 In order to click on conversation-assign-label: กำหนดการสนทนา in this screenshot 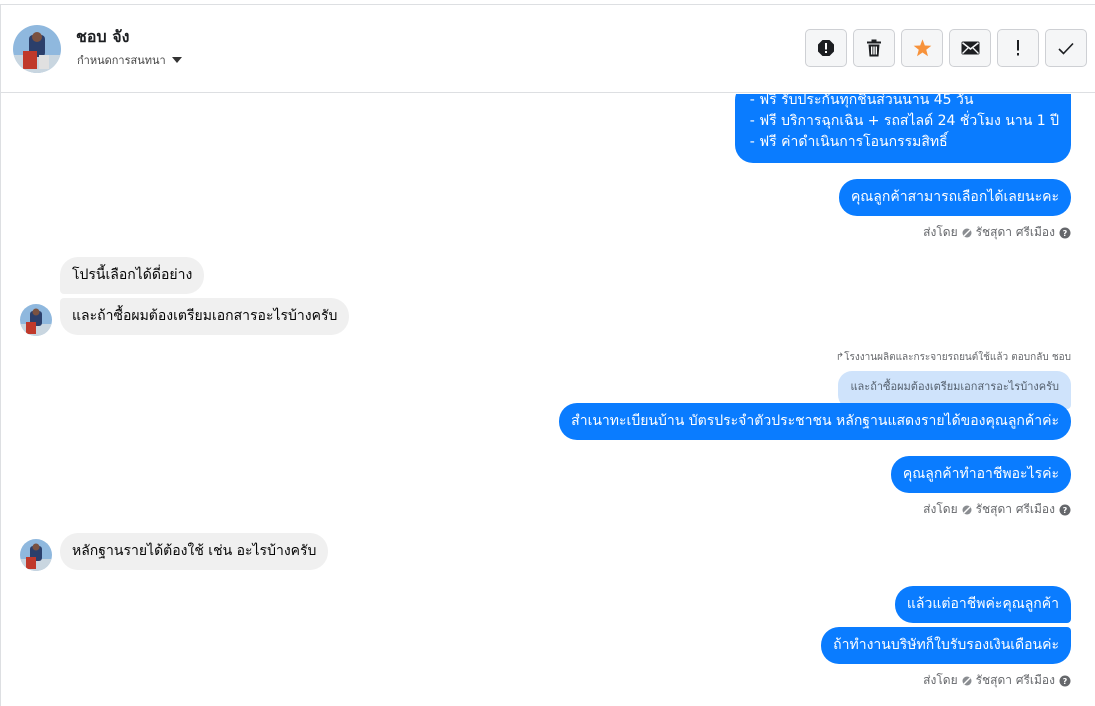, I will do `click(121, 60)`.